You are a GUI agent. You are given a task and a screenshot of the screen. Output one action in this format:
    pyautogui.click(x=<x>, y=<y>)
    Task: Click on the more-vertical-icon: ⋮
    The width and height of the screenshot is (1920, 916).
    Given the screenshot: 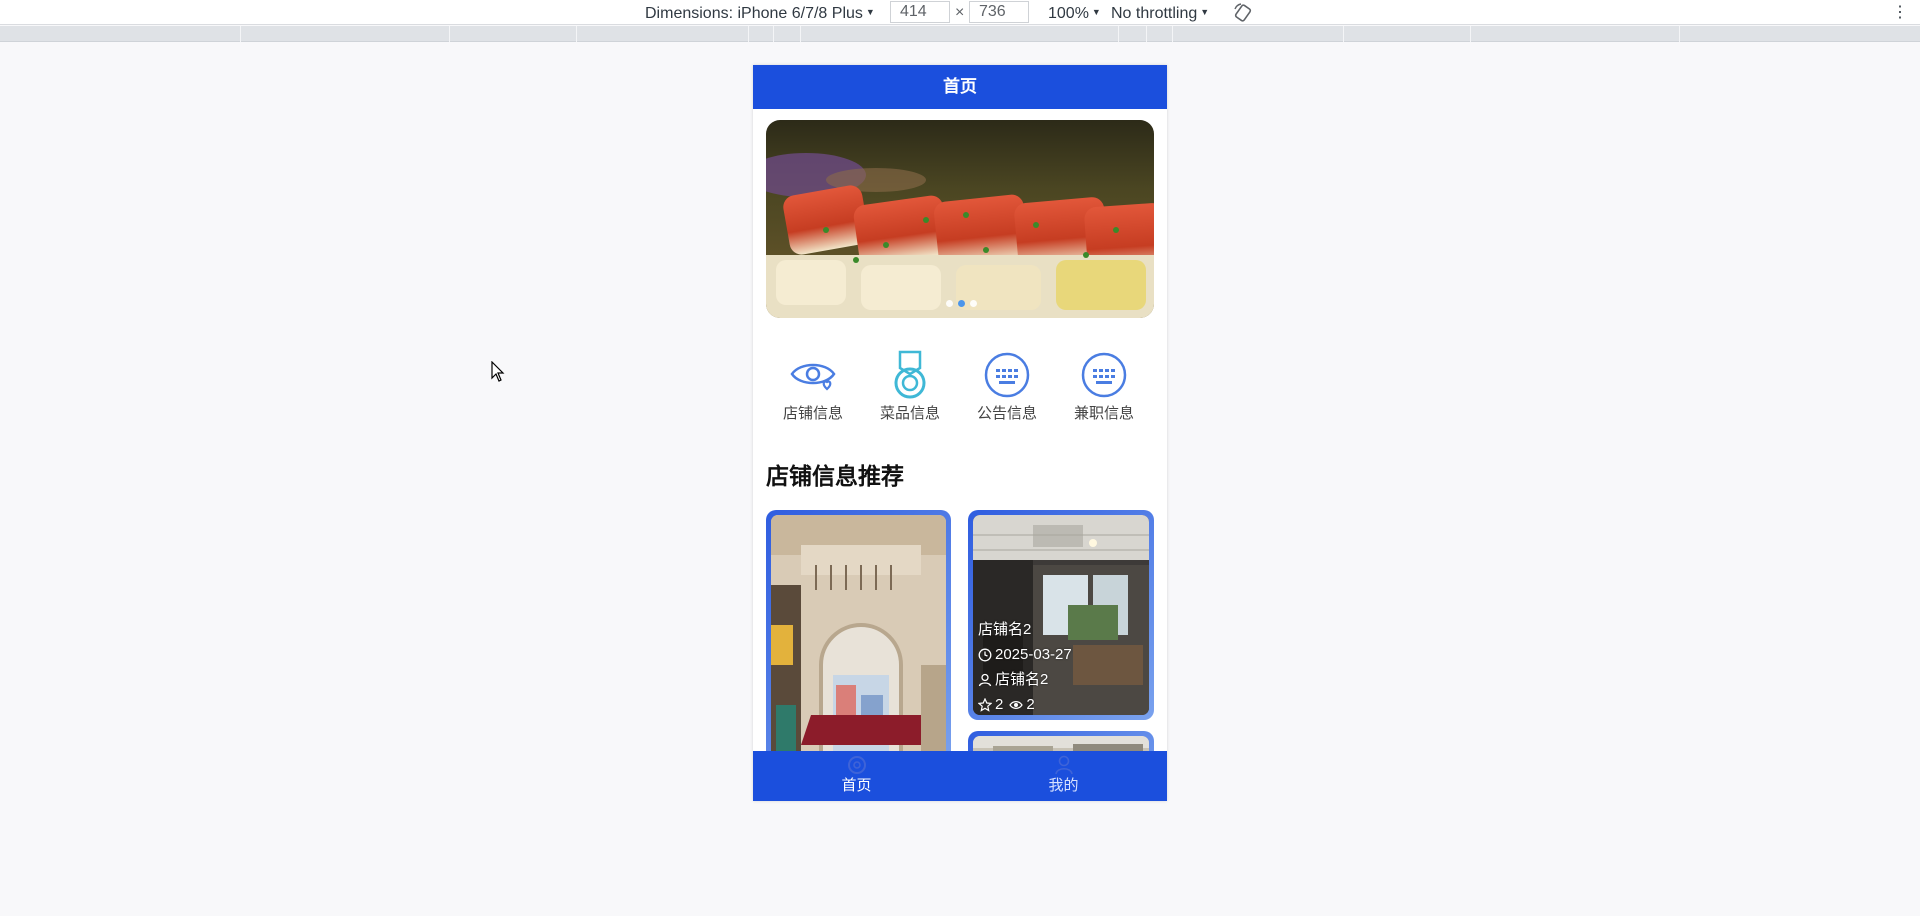 What is the action you would take?
    pyautogui.click(x=1900, y=12)
    